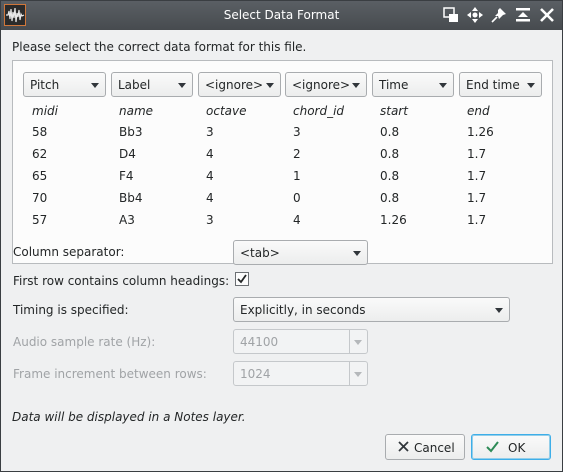  Describe the element at coordinates (40, 132) in the screenshot. I see `table-cell: 58` at that location.